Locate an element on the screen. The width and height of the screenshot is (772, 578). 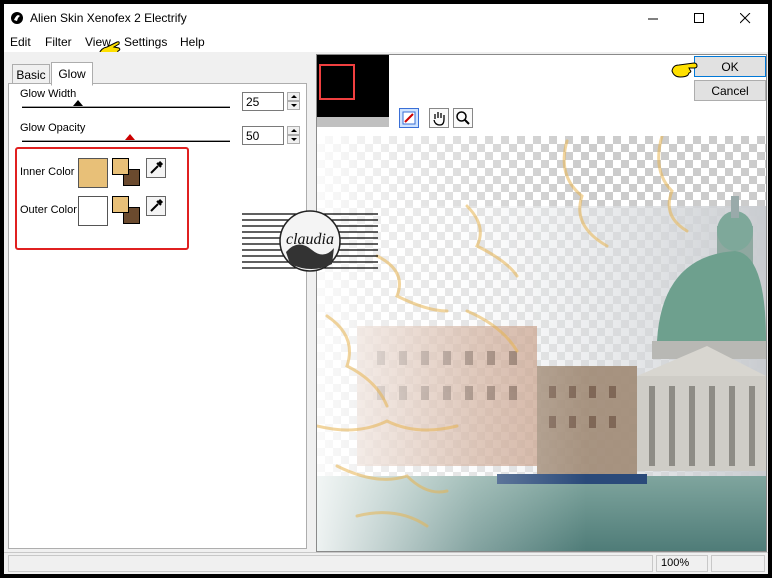
glow-opacity-slider-track is located at coordinates (126, 141).